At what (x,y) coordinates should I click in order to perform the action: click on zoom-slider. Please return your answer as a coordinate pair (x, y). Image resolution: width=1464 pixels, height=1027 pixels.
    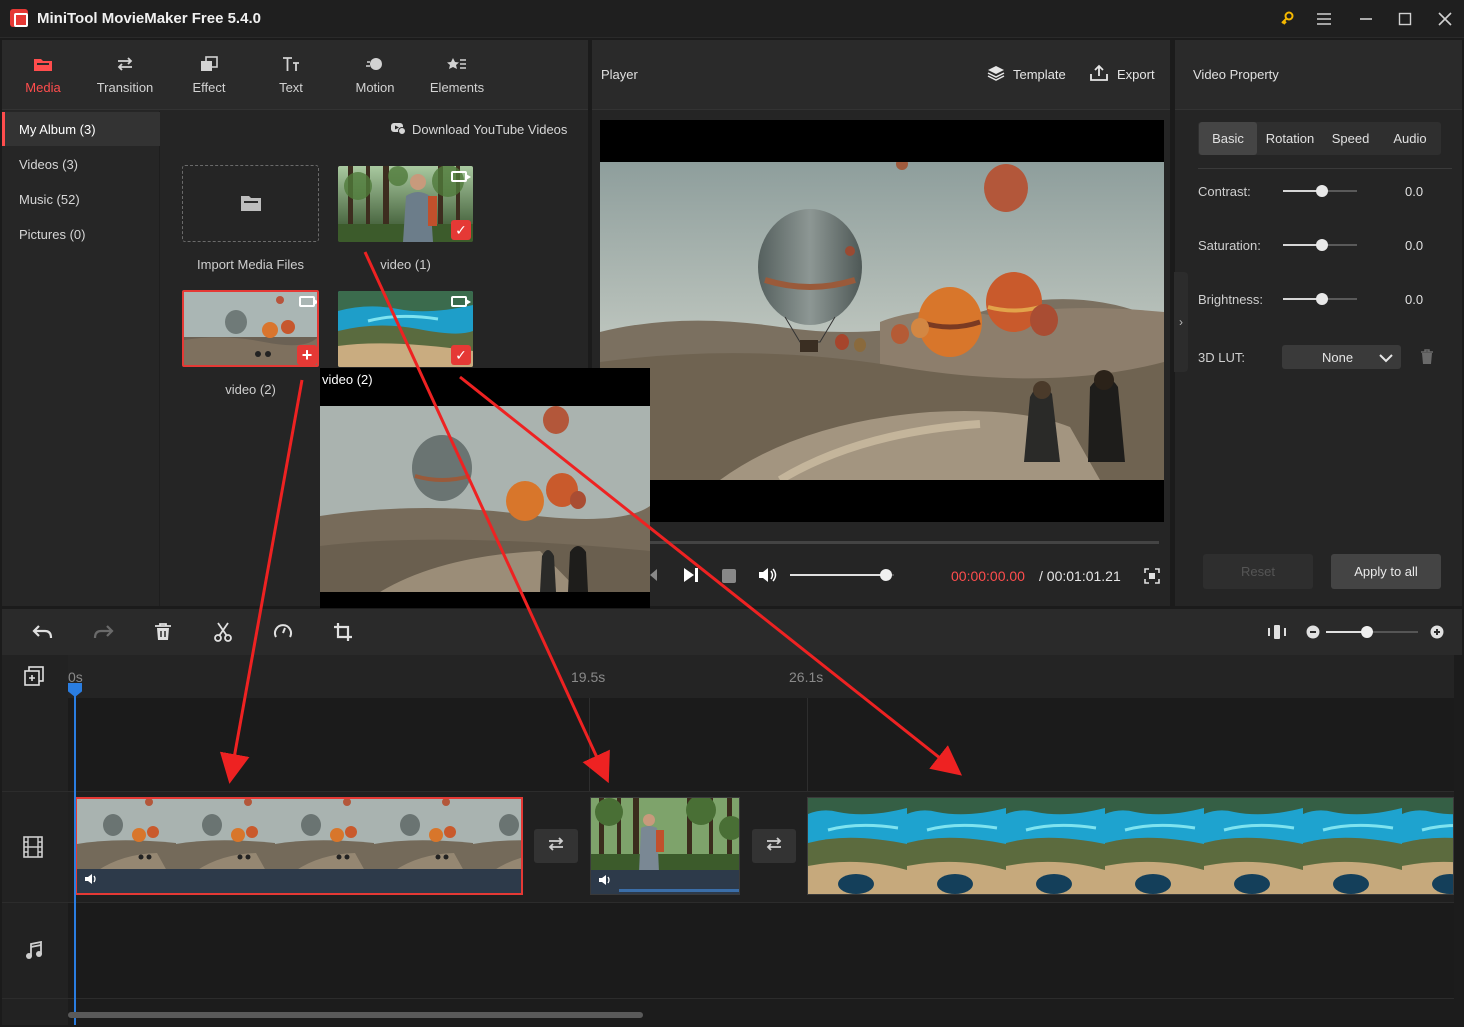
    Looking at the image, I should click on (1372, 632).